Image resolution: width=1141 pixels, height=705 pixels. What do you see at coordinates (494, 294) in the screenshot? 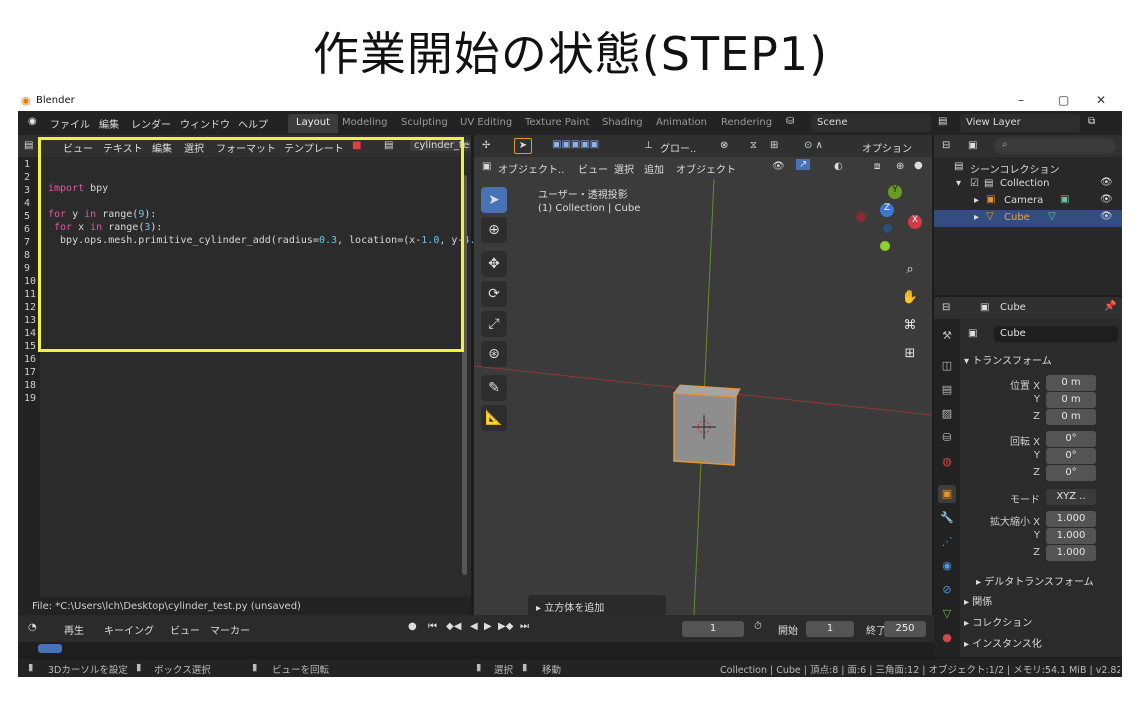
I see `rotate-tool: ⟳` at bounding box center [494, 294].